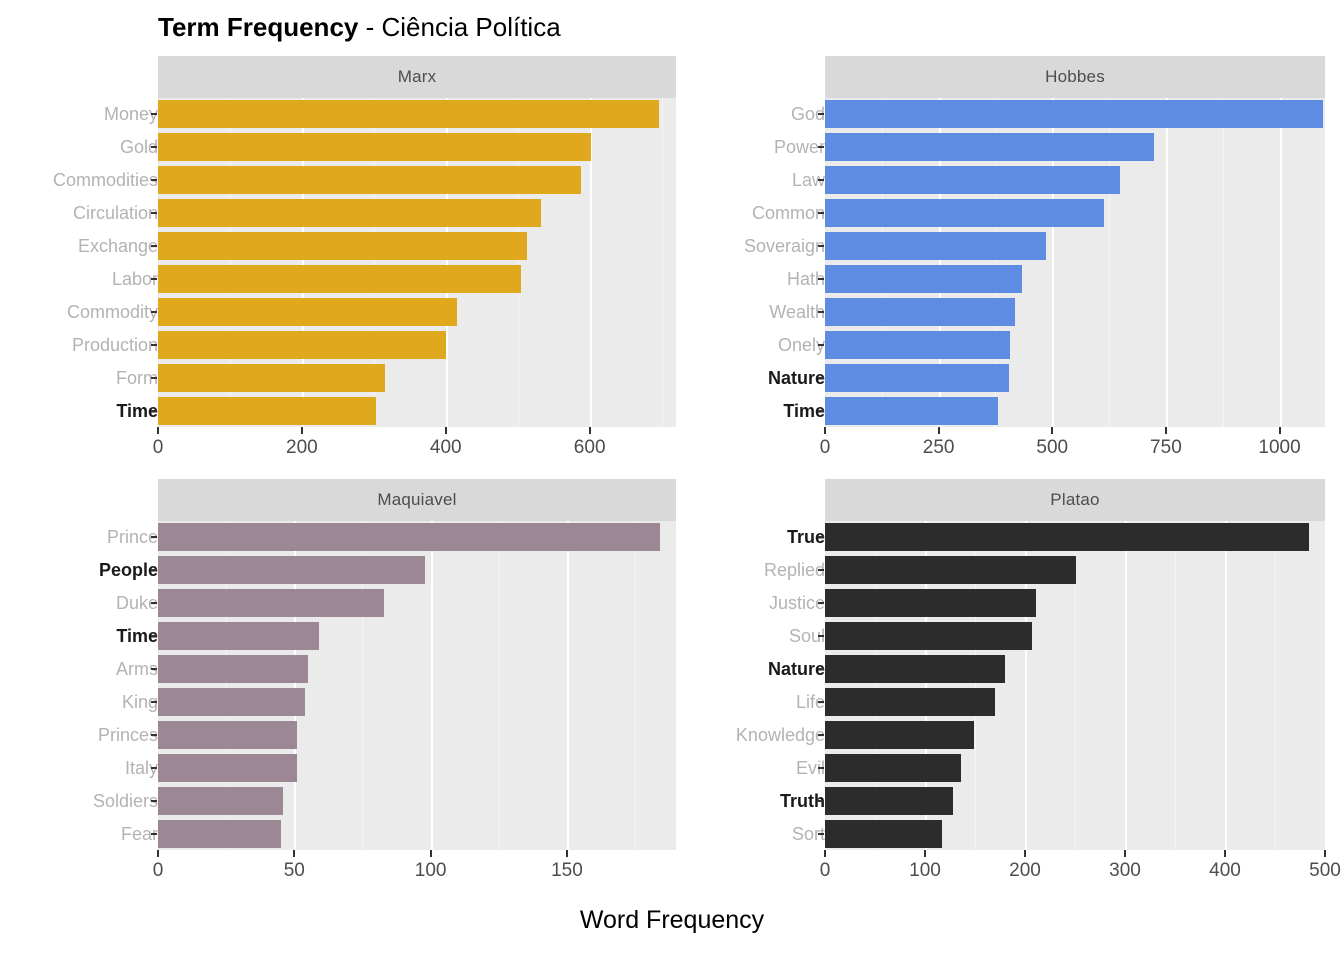  I want to click on bar-god, so click(1074, 114).